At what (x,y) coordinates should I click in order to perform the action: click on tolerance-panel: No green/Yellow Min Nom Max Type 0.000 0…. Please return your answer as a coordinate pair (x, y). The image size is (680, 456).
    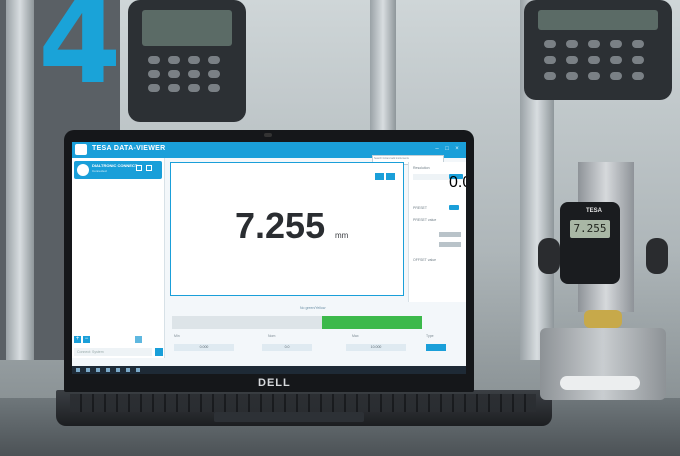
    Looking at the image, I should click on (318, 330).